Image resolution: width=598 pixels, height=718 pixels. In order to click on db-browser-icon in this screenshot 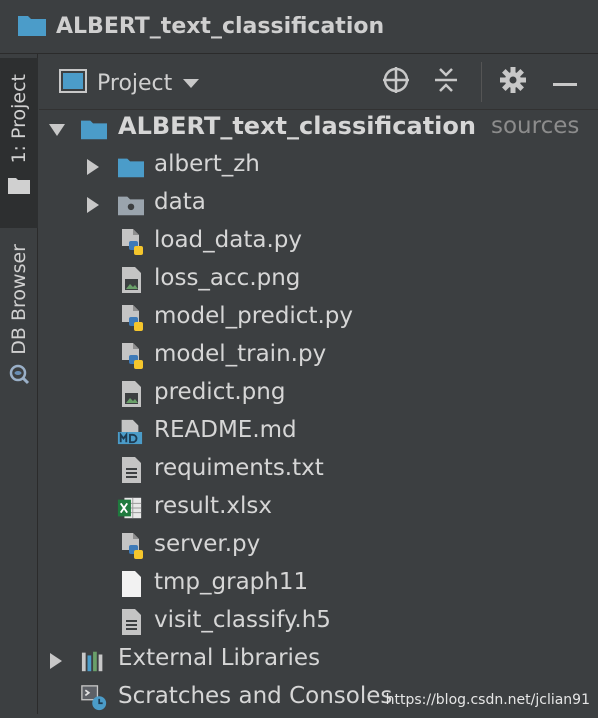, I will do `click(19, 376)`.